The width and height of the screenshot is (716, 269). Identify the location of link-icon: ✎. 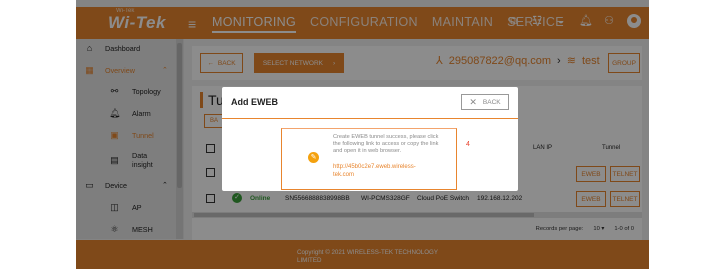
(313, 157).